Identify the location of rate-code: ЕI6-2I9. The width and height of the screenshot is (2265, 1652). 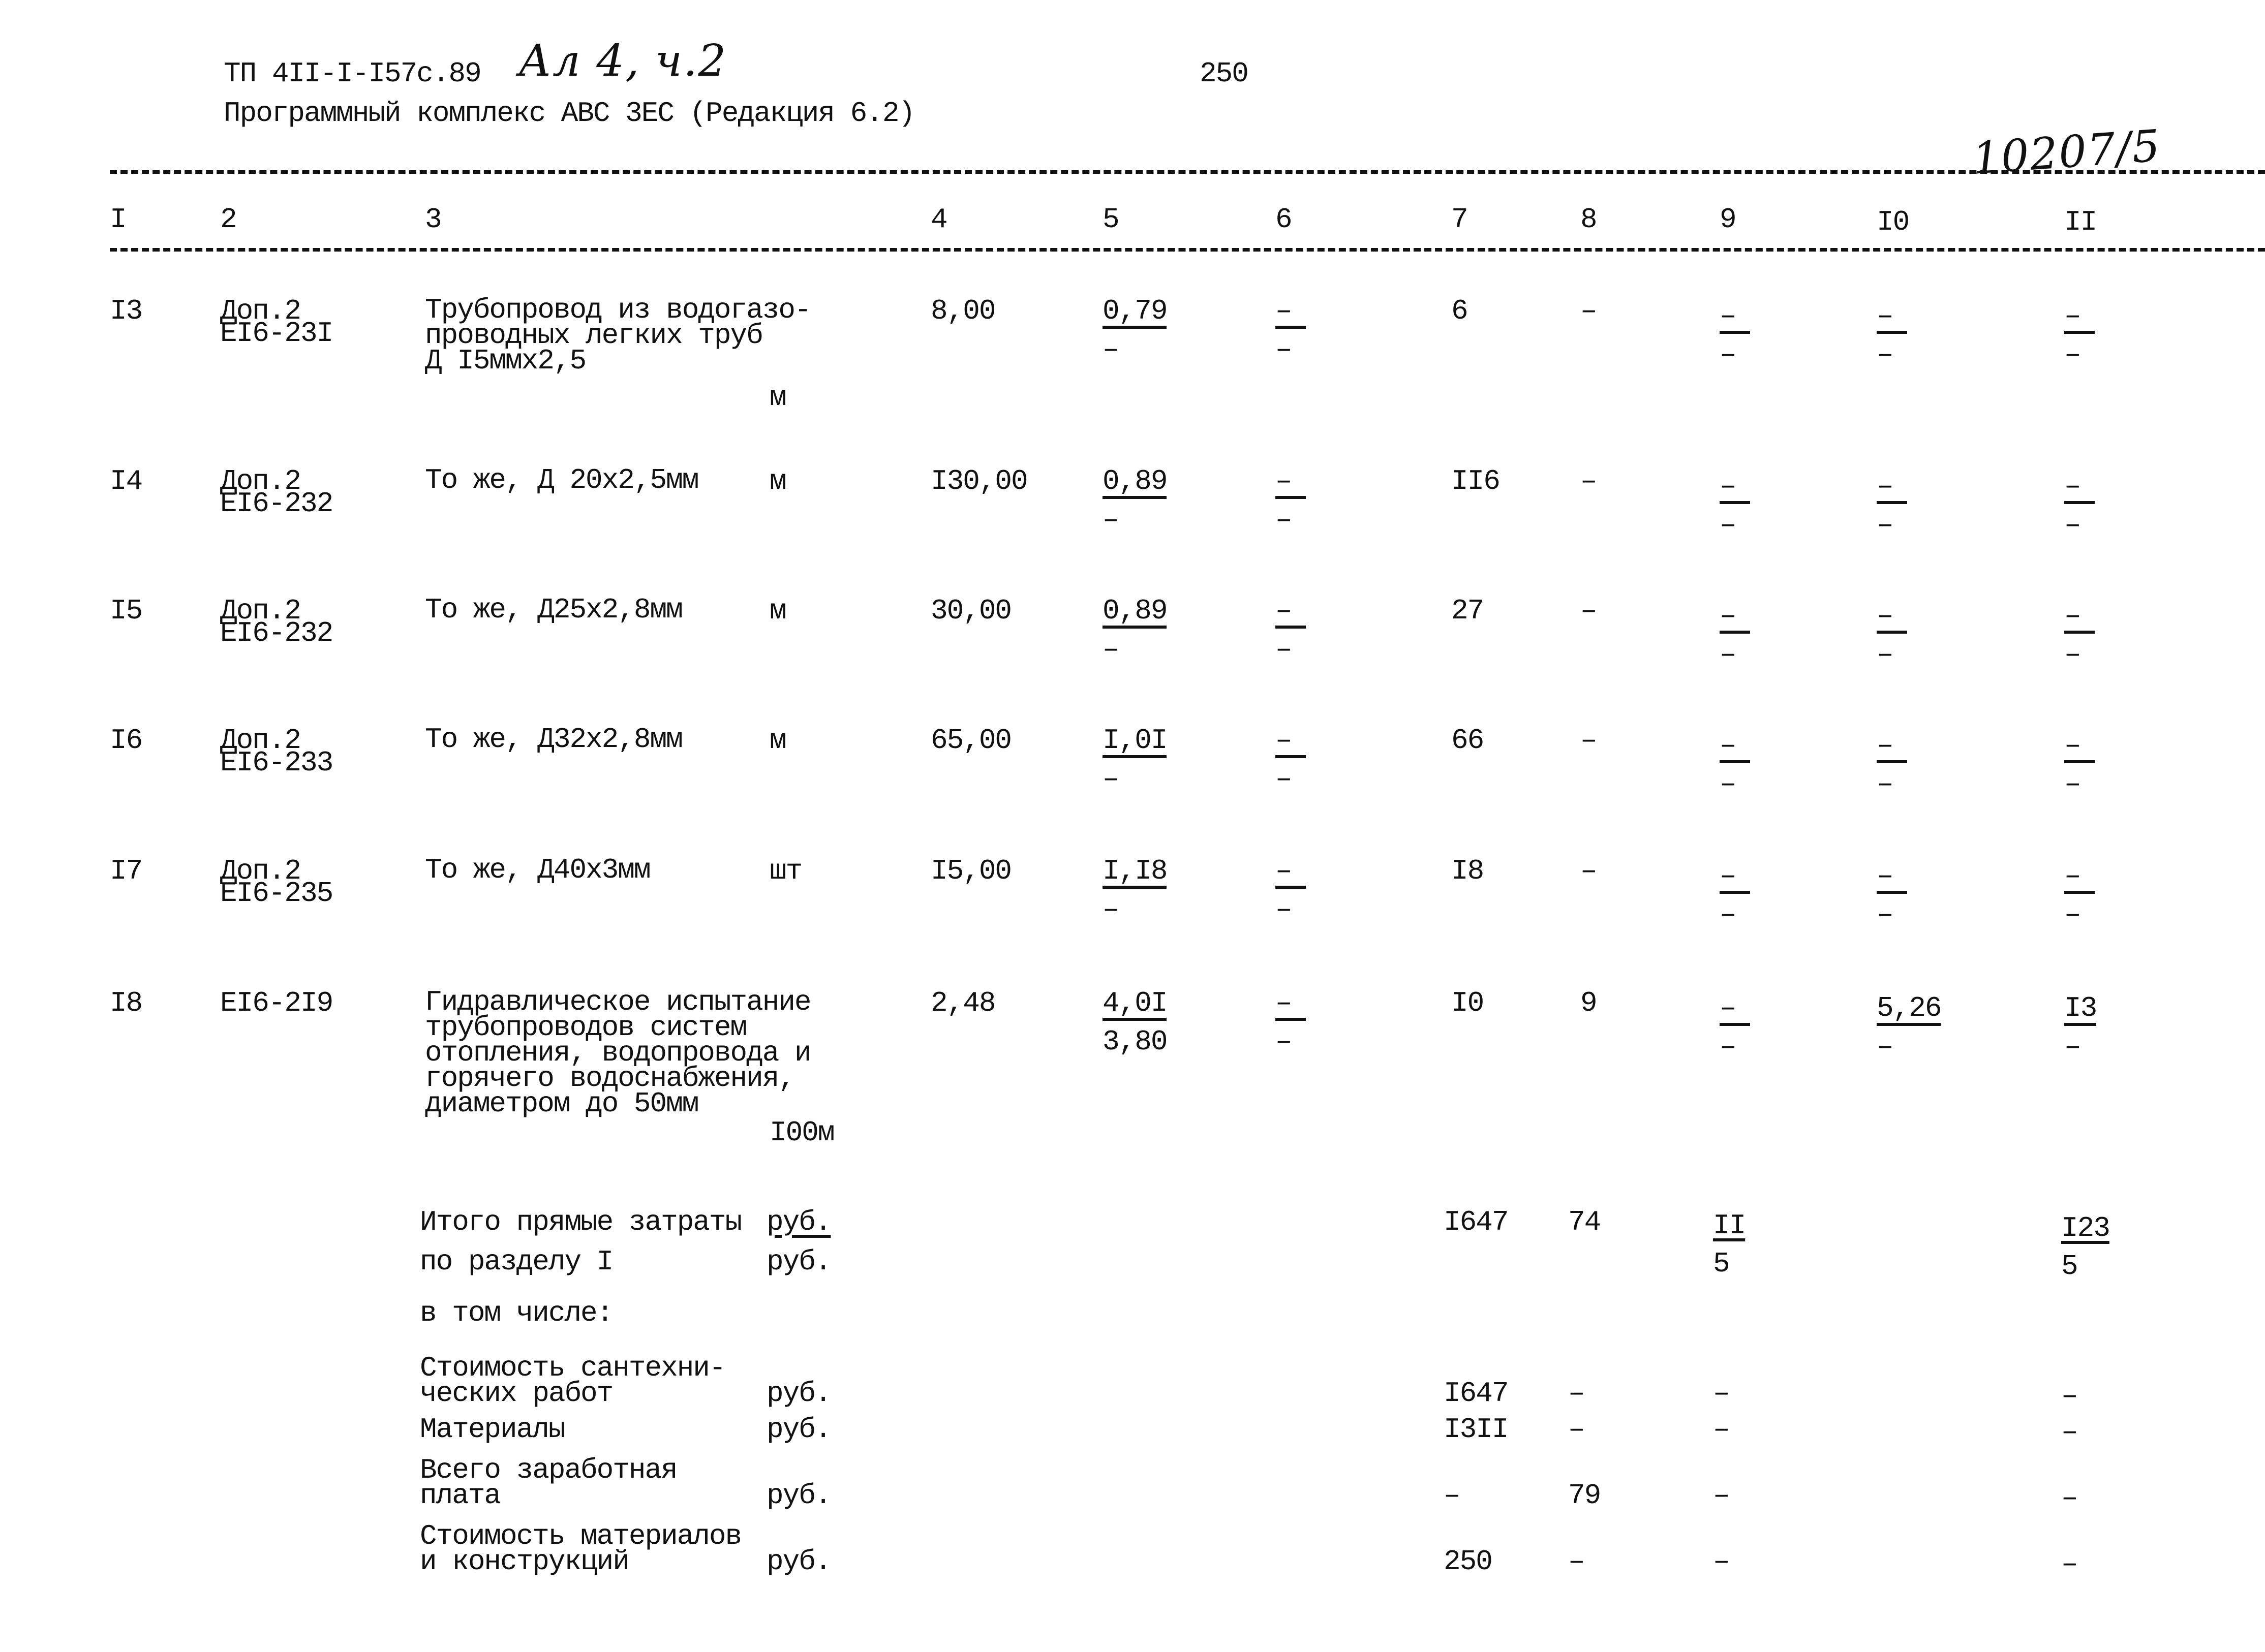
(276, 1003).